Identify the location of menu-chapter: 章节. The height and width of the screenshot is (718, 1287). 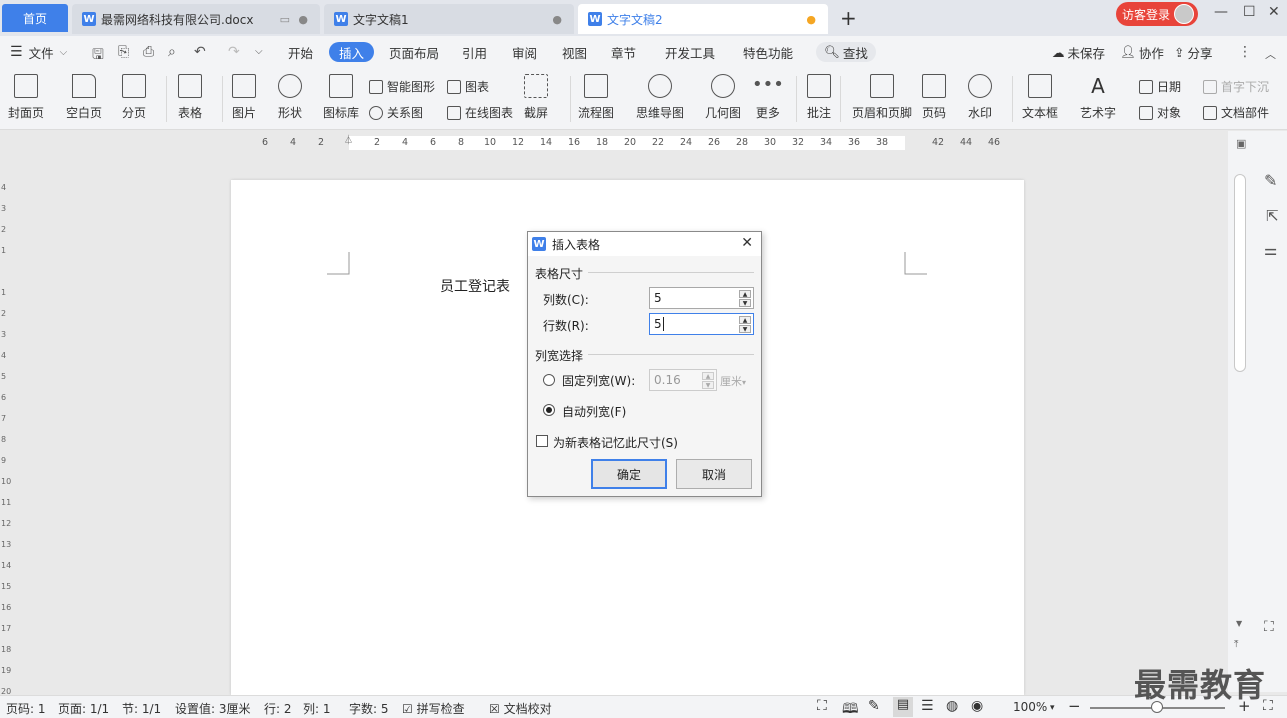
(623, 52).